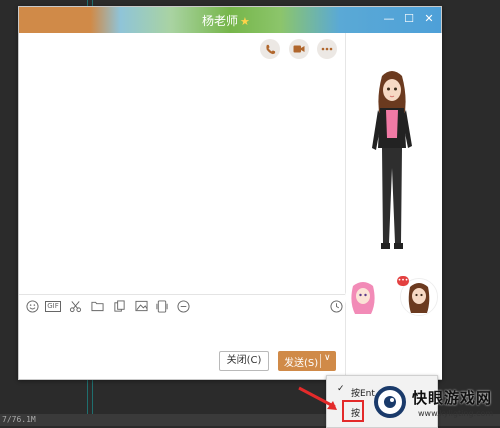 This screenshot has width=500, height=428. I want to click on contact-avatar, so click(363, 298).